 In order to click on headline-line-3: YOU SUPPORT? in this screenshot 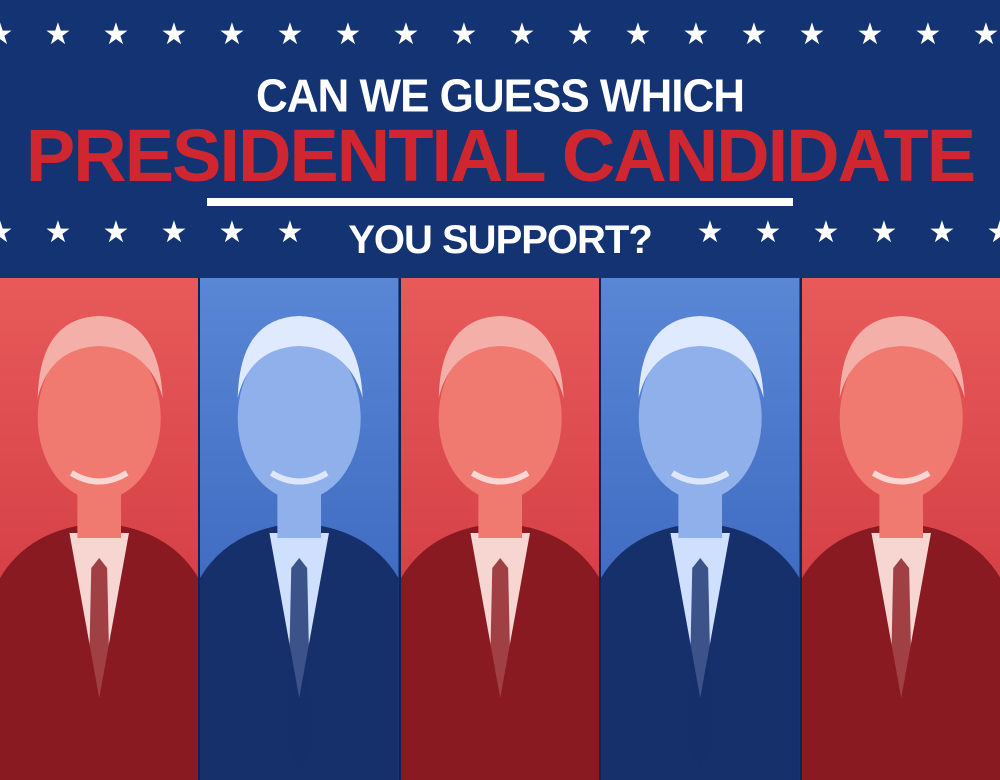, I will do `click(500, 240)`.